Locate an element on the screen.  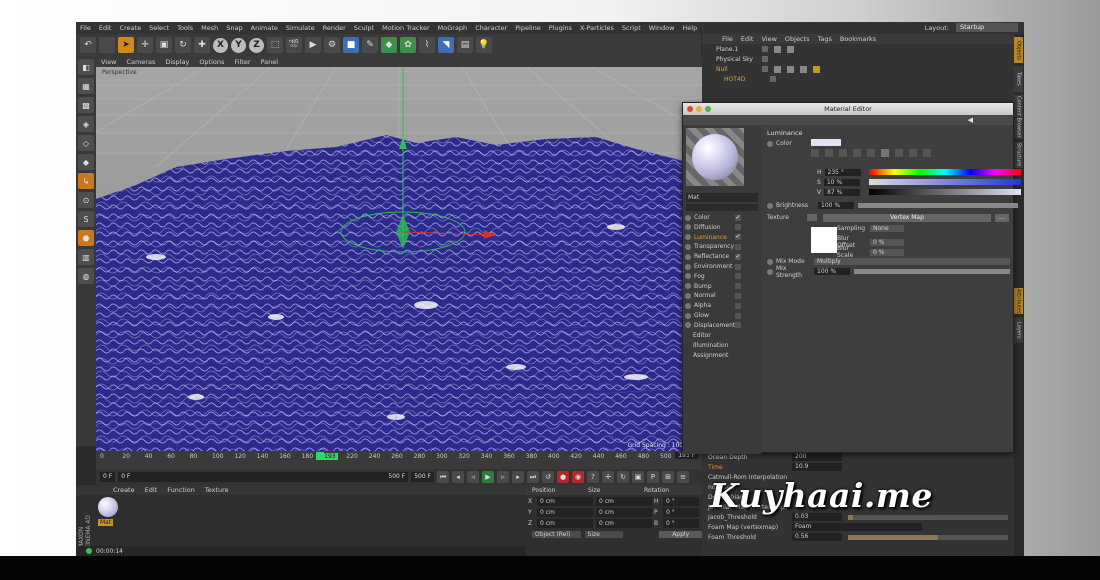
menu-tools: Tools is located at coordinates (185, 28).